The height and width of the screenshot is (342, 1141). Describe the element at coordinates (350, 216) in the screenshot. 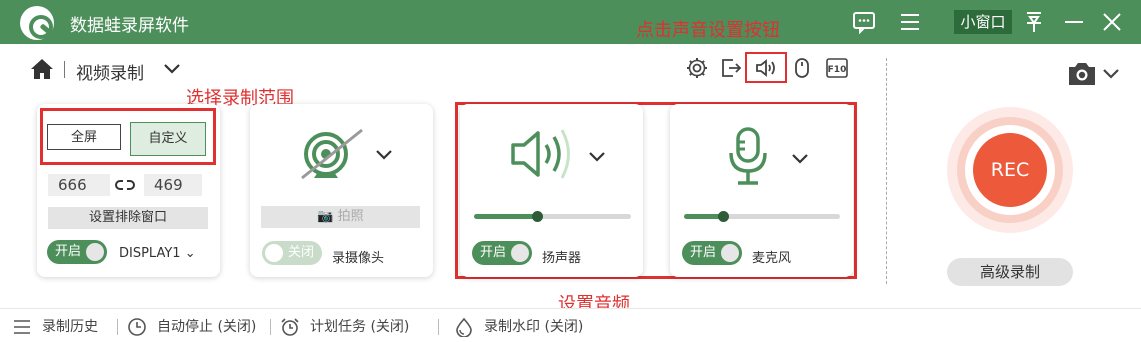

I see `take-photo-label: 拍照` at that location.